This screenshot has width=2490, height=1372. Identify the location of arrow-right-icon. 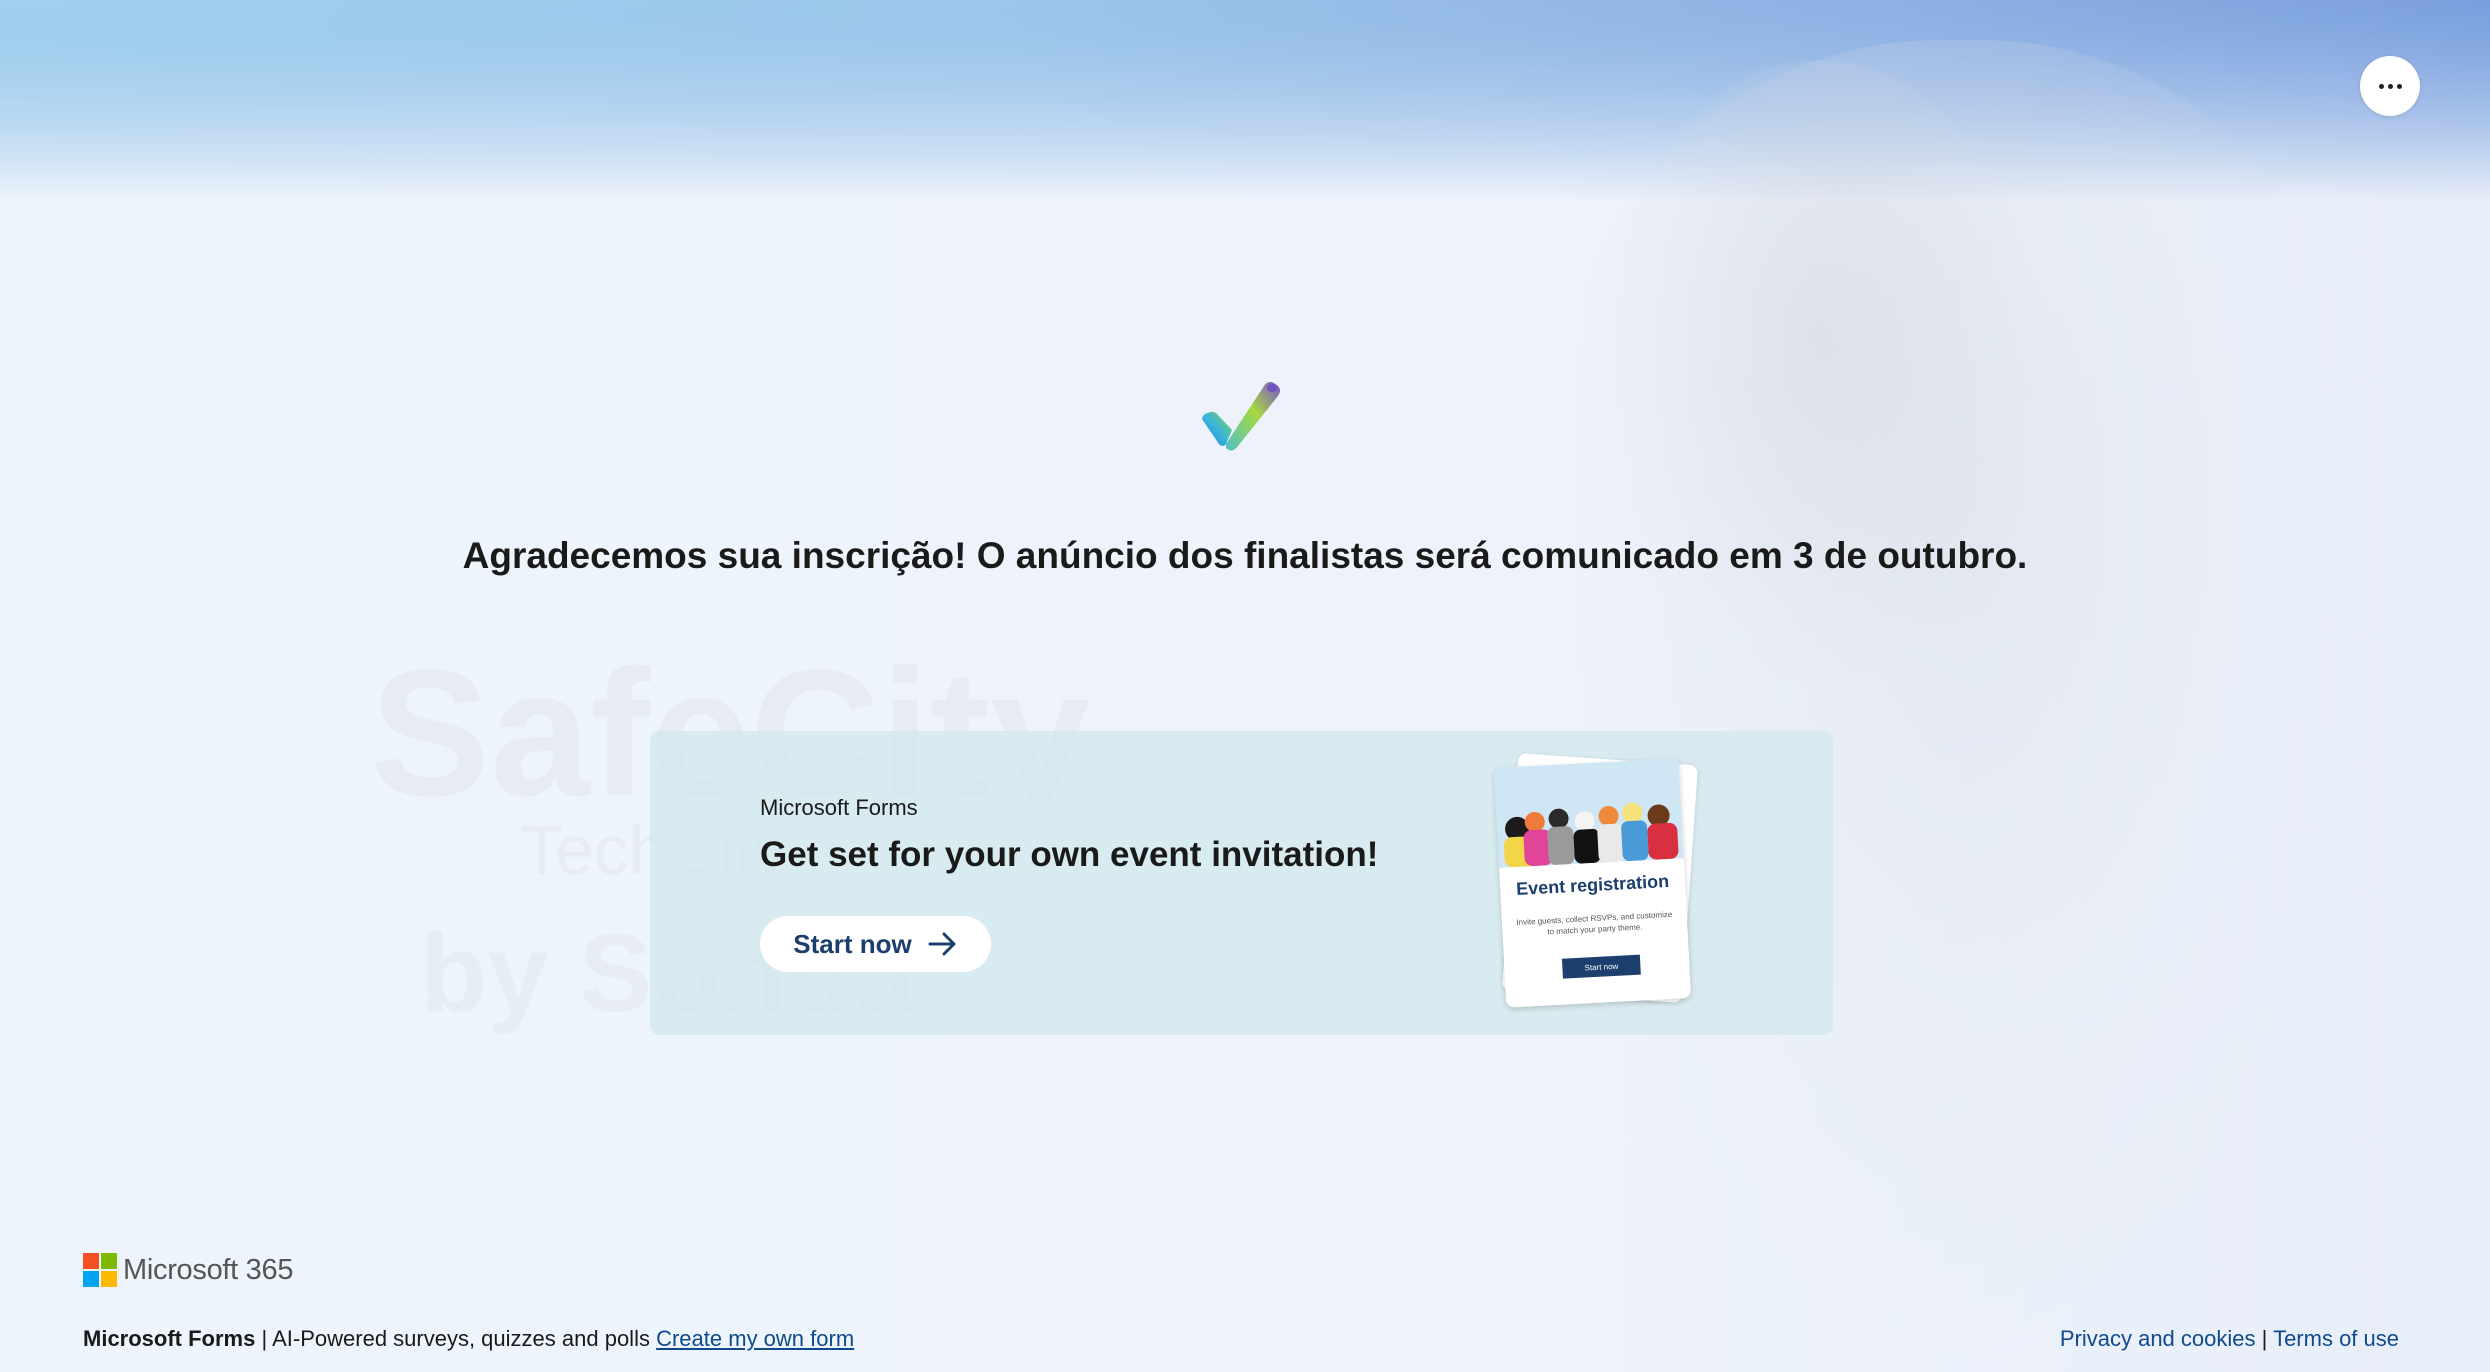
(942, 944).